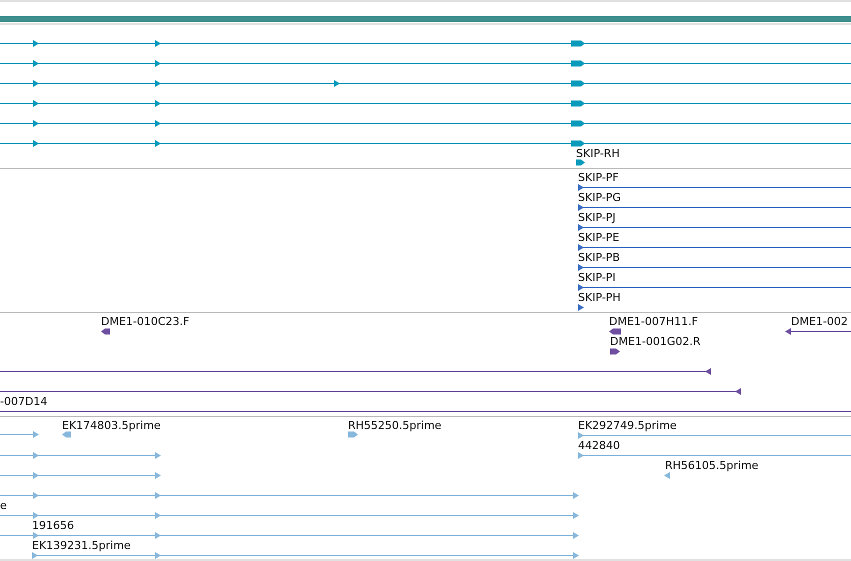 Image resolution: width=851 pixels, height=561 pixels. I want to click on feature-label: SKIP-RH, so click(598, 153).